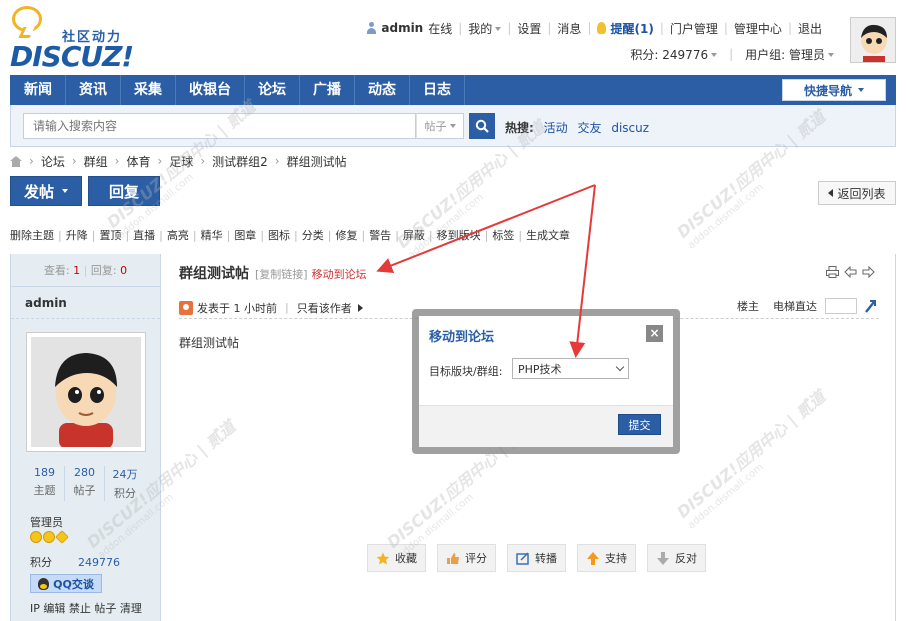 This screenshot has height=621, width=910. What do you see at coordinates (138, 161) in the screenshot?
I see `breadcrumb-item: 体育` at bounding box center [138, 161].